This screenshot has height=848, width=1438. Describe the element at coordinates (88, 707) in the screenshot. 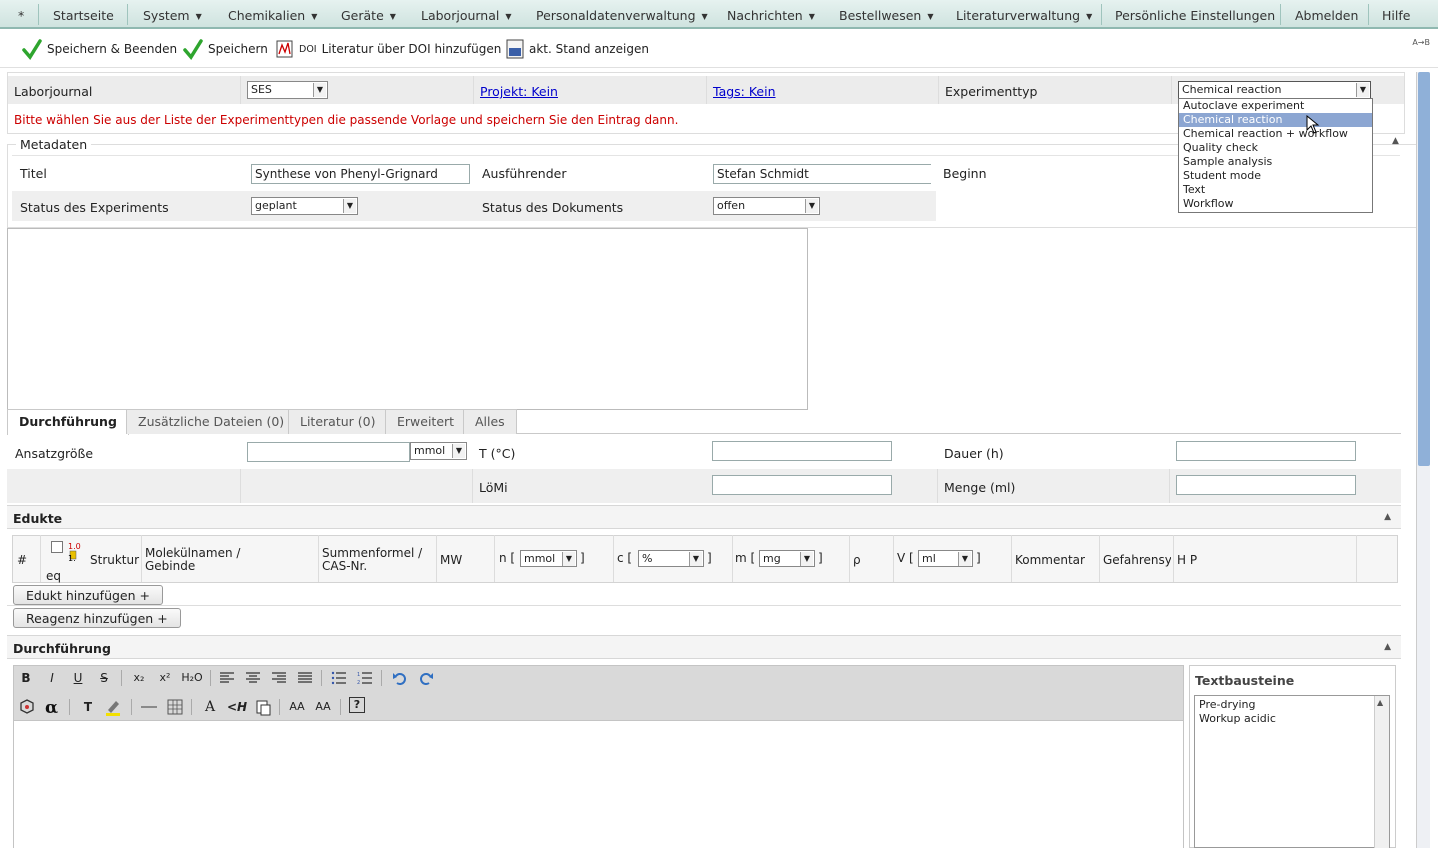

I see `text-color-button: T` at that location.